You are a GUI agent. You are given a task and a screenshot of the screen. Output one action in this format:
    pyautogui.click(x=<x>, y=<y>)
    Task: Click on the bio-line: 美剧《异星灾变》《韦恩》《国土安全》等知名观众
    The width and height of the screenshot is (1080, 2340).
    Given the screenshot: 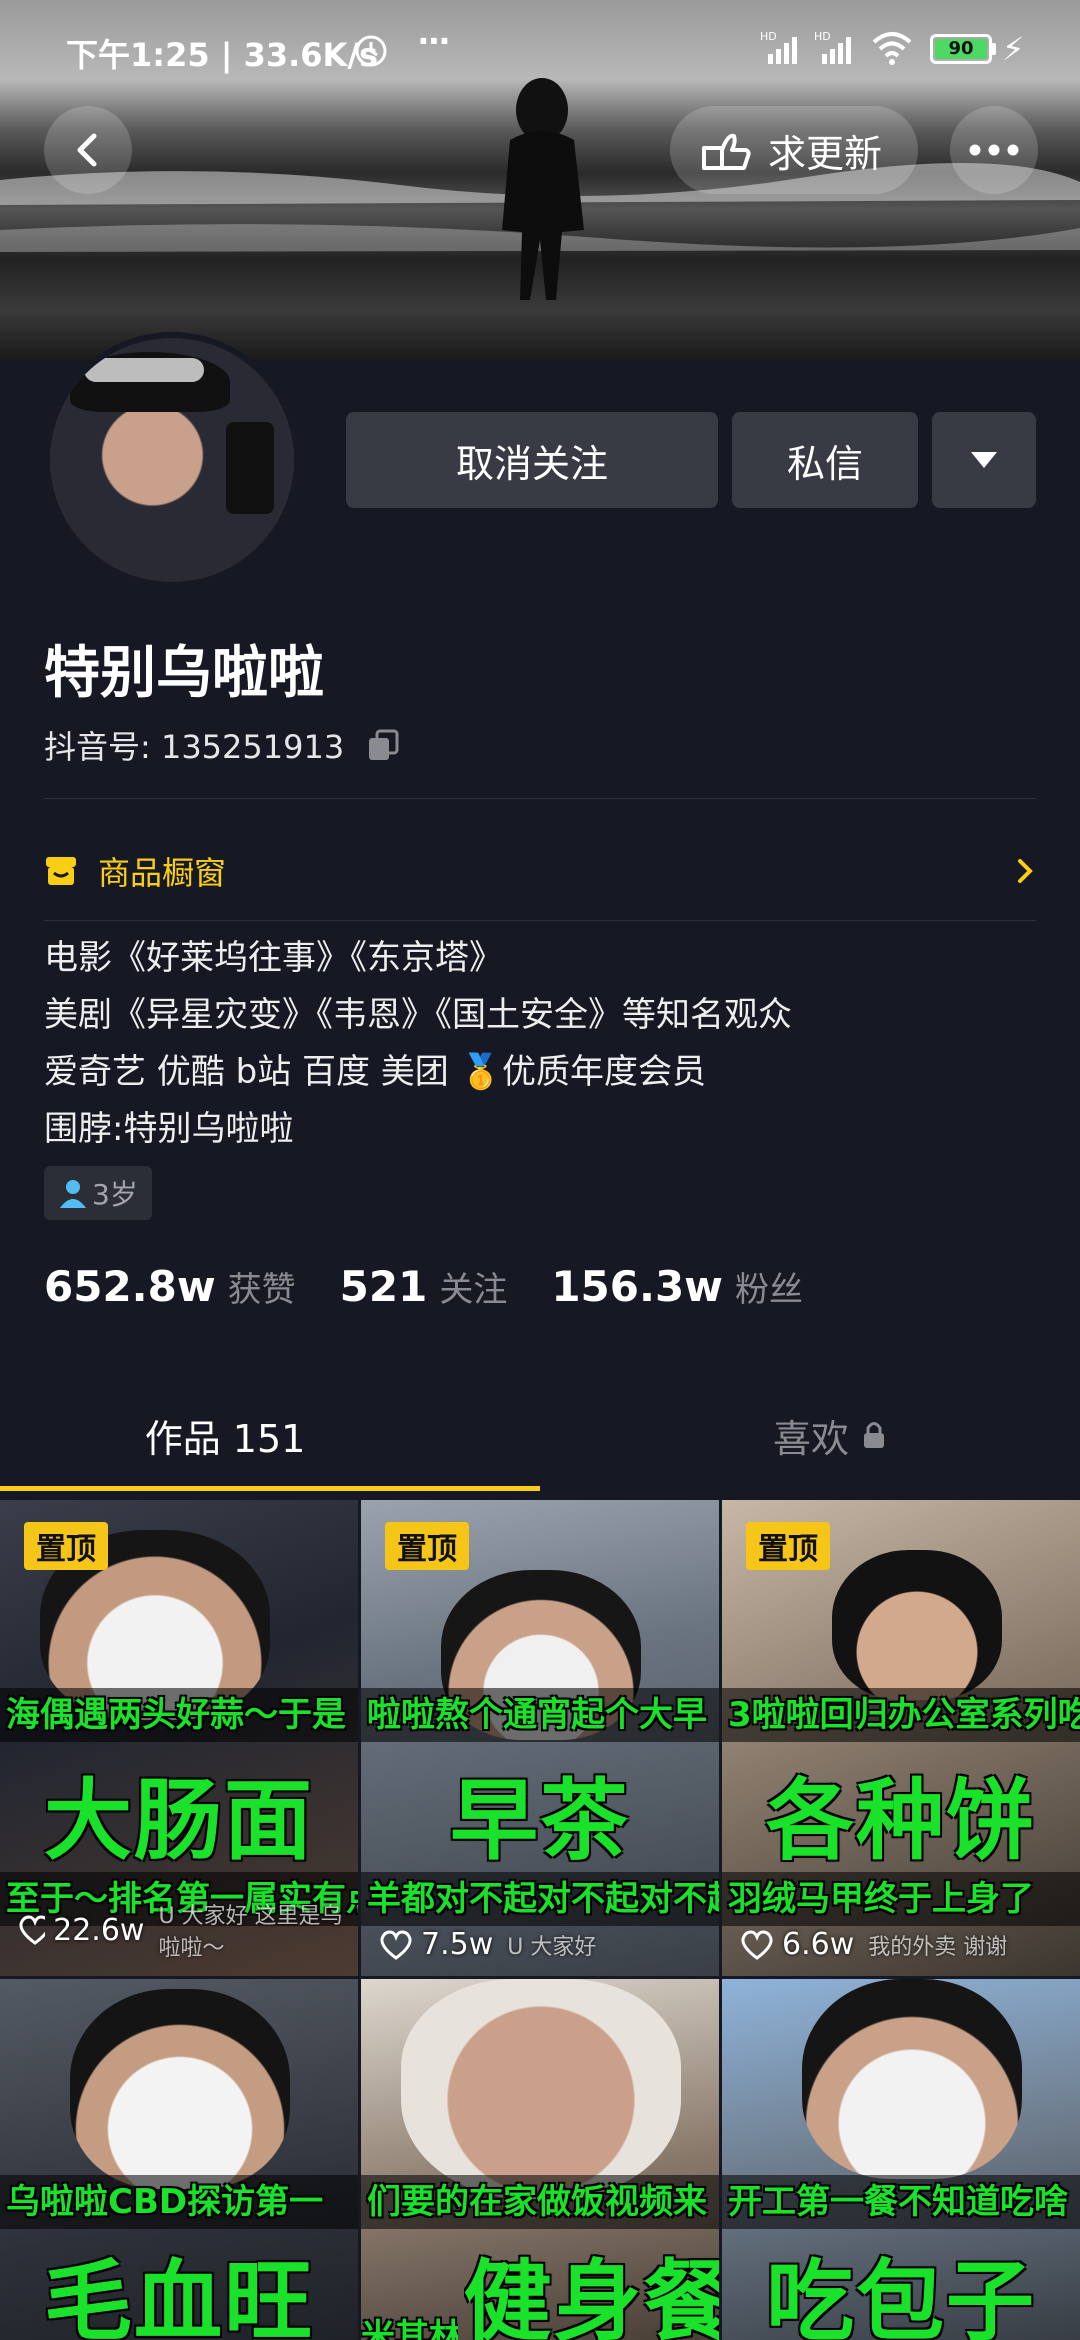 What is the action you would take?
    pyautogui.click(x=418, y=1015)
    